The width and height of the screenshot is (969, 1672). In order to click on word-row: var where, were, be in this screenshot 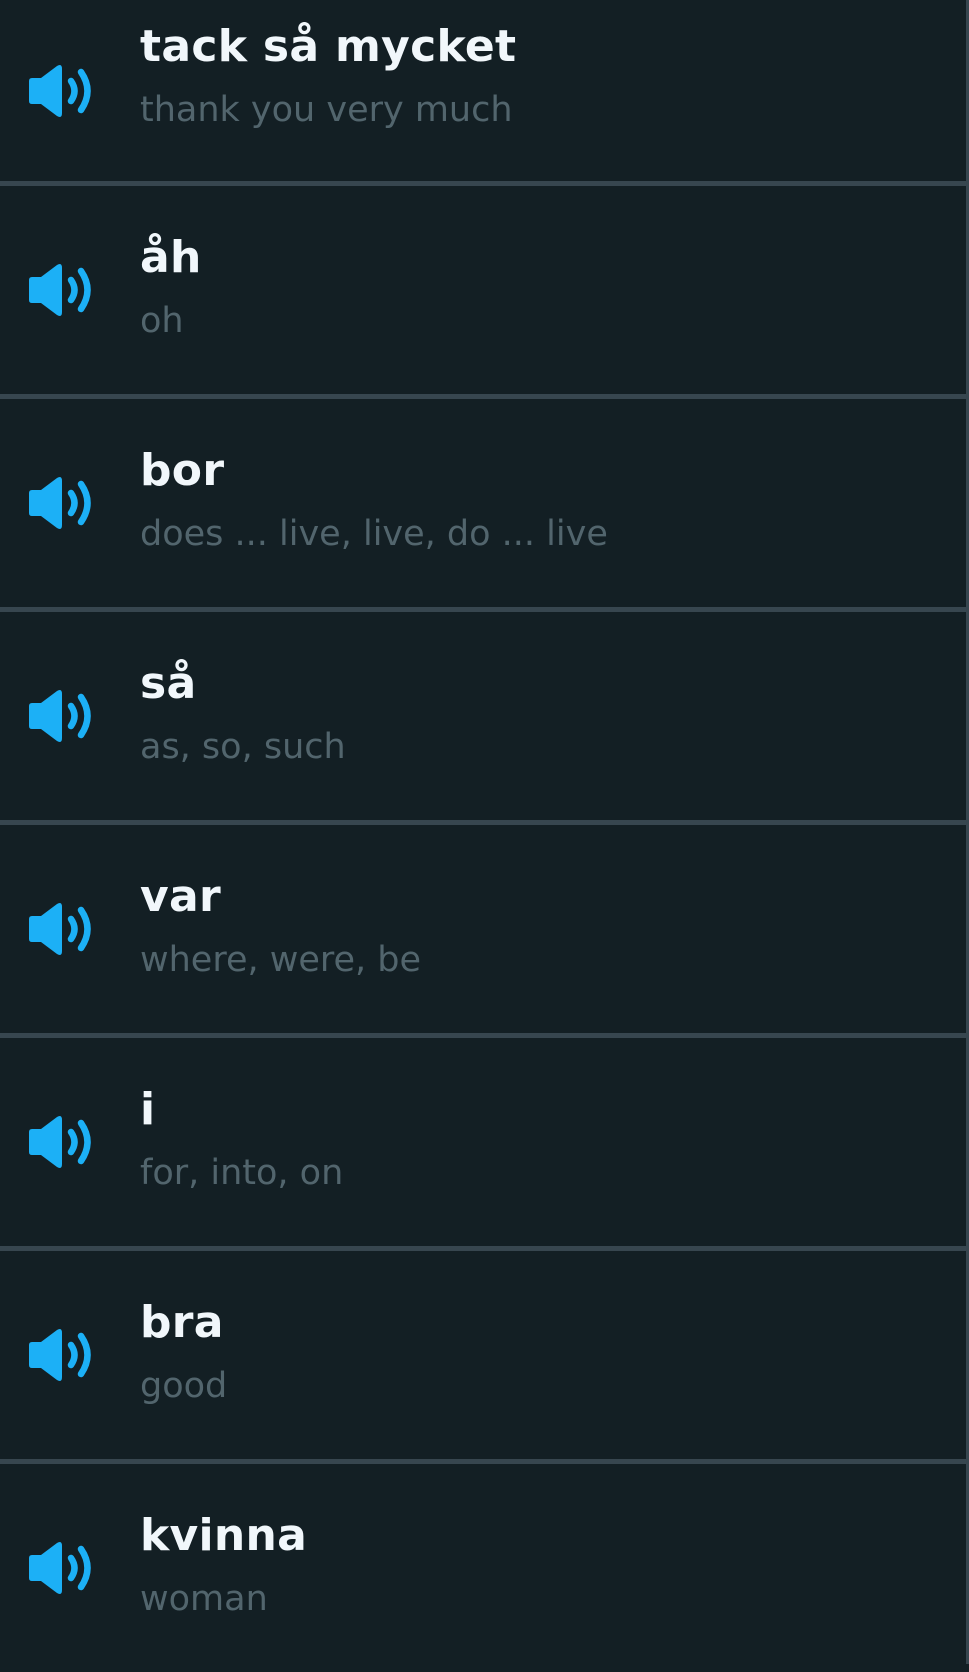, I will do `click(483, 931)`.